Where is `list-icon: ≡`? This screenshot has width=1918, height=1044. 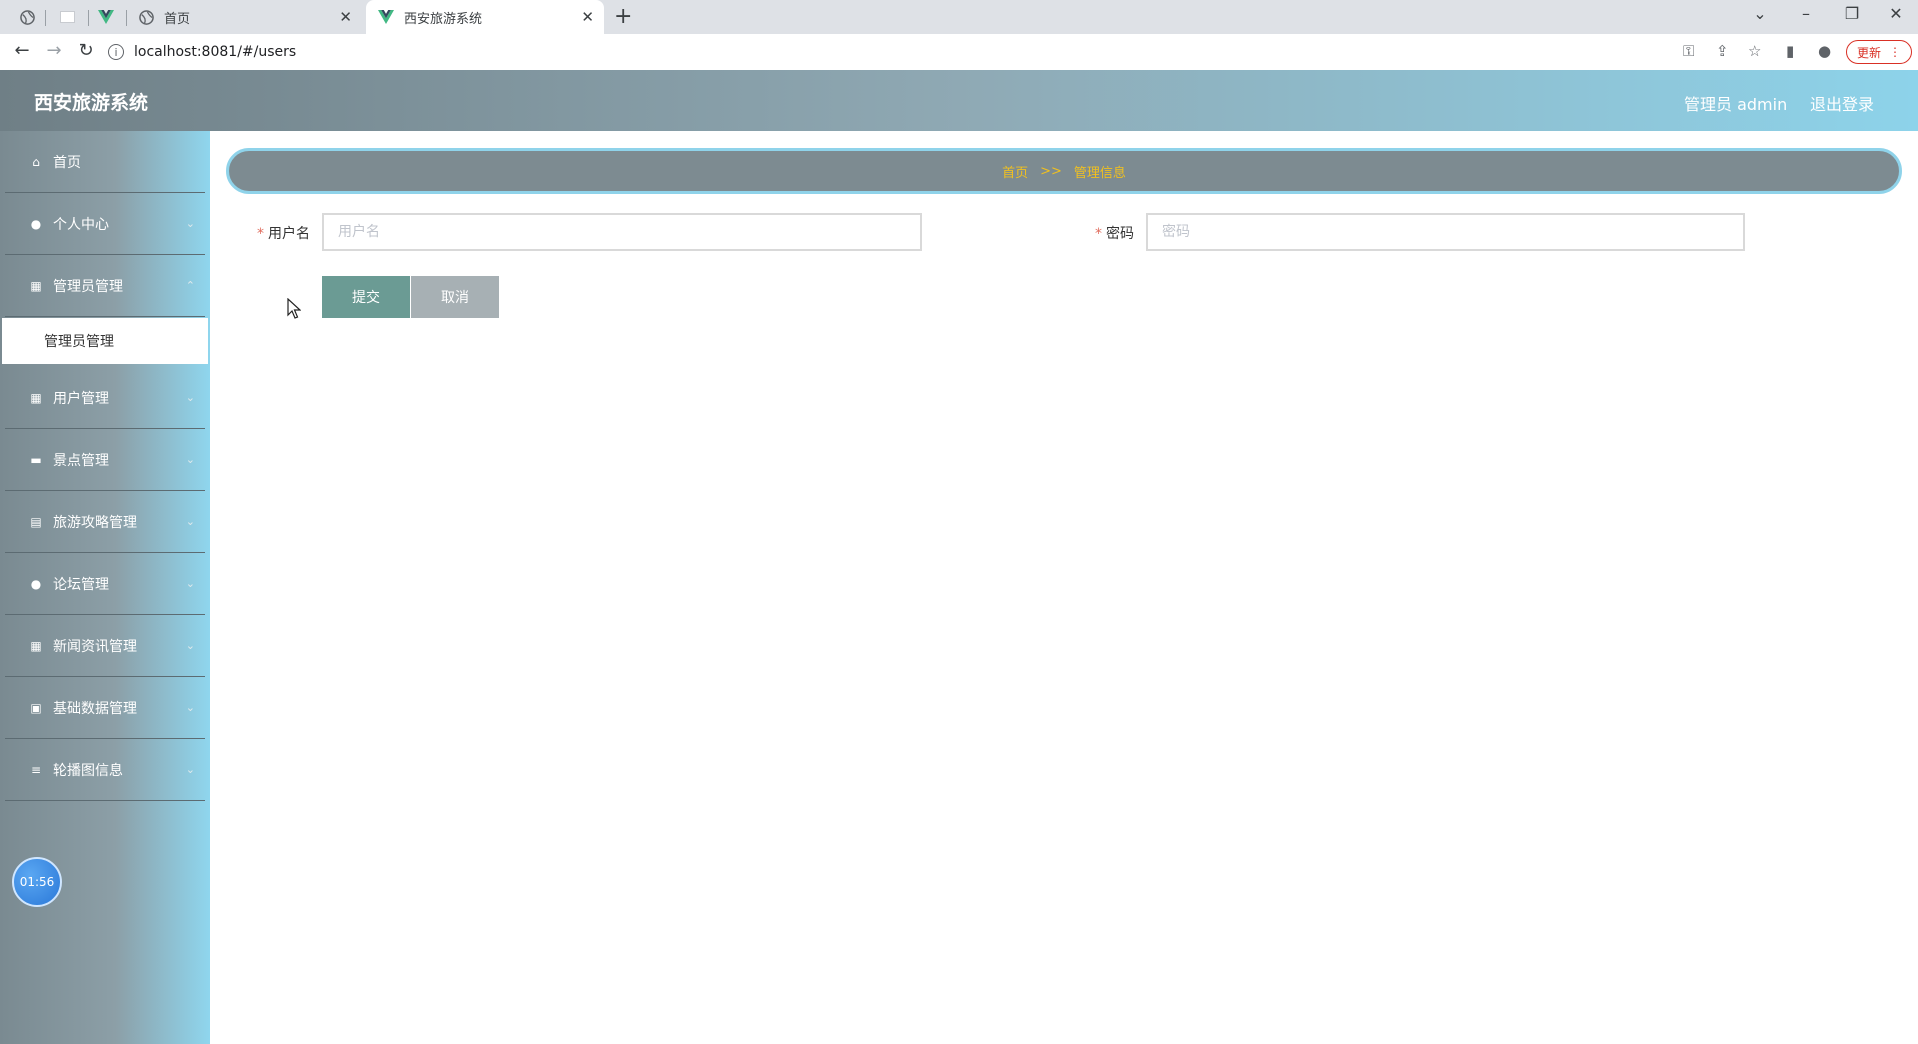
list-icon: ≡ is located at coordinates (36, 769).